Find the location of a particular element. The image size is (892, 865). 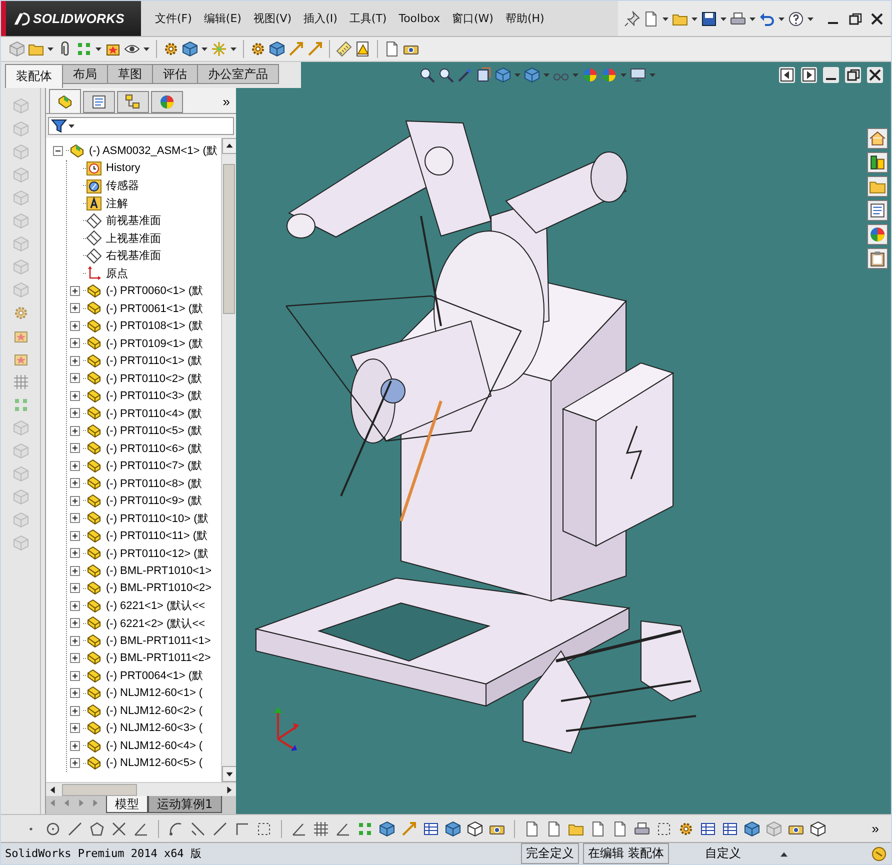

tree-item-label: (-) NLJM12-60<2> ( is located at coordinates (152, 710).